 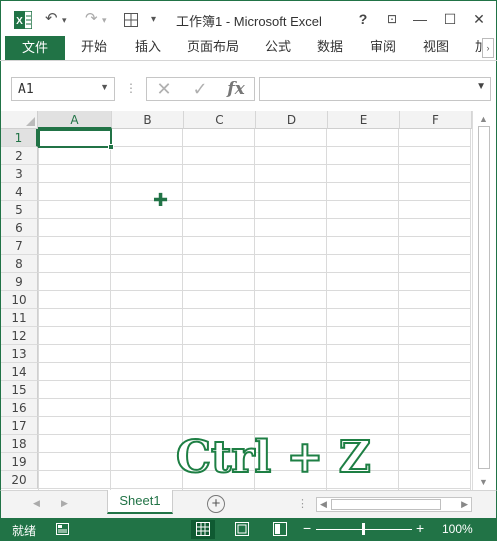 I want to click on horizontal-scrollbar: ◀ ▶, so click(x=394, y=504).